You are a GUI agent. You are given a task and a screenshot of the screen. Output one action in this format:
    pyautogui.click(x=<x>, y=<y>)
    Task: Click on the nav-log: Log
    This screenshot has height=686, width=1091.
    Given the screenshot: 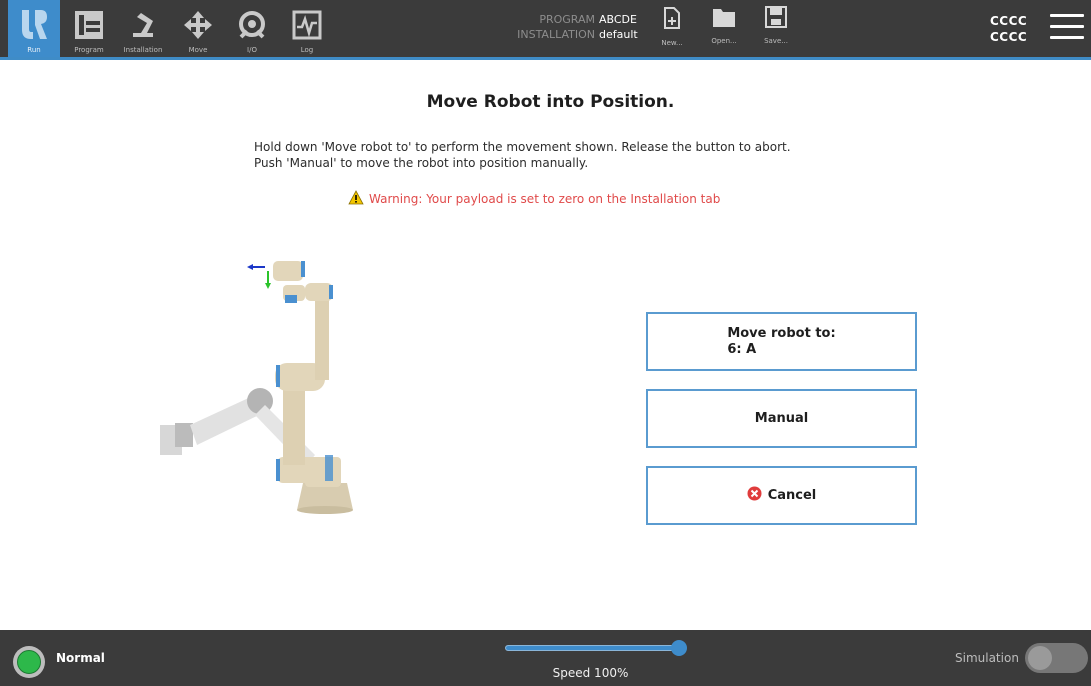 What is the action you would take?
    pyautogui.click(x=307, y=28)
    